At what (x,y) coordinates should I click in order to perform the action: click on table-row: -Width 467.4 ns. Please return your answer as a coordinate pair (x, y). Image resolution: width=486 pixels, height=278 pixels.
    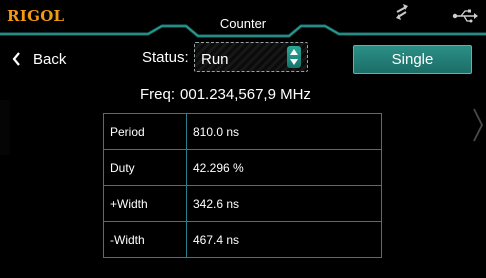
    Looking at the image, I should click on (242, 239).